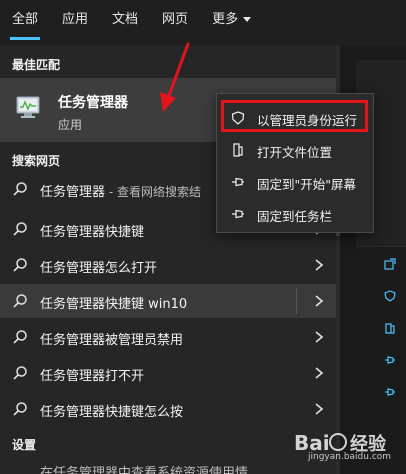  I want to click on menu-item-label: 固定到任务栏, so click(295, 216).